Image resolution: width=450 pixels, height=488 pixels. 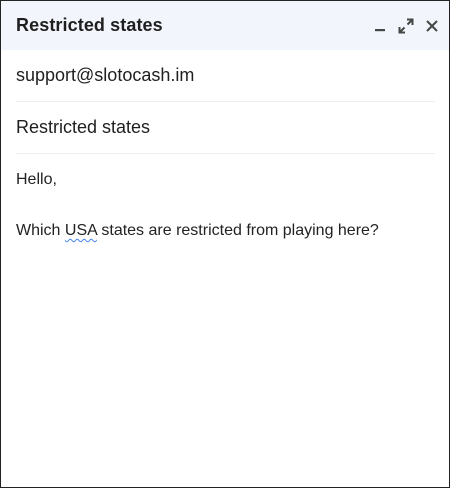 What do you see at coordinates (237, 230) in the screenshot?
I see `question-text-end: states are restricted from playing here?` at bounding box center [237, 230].